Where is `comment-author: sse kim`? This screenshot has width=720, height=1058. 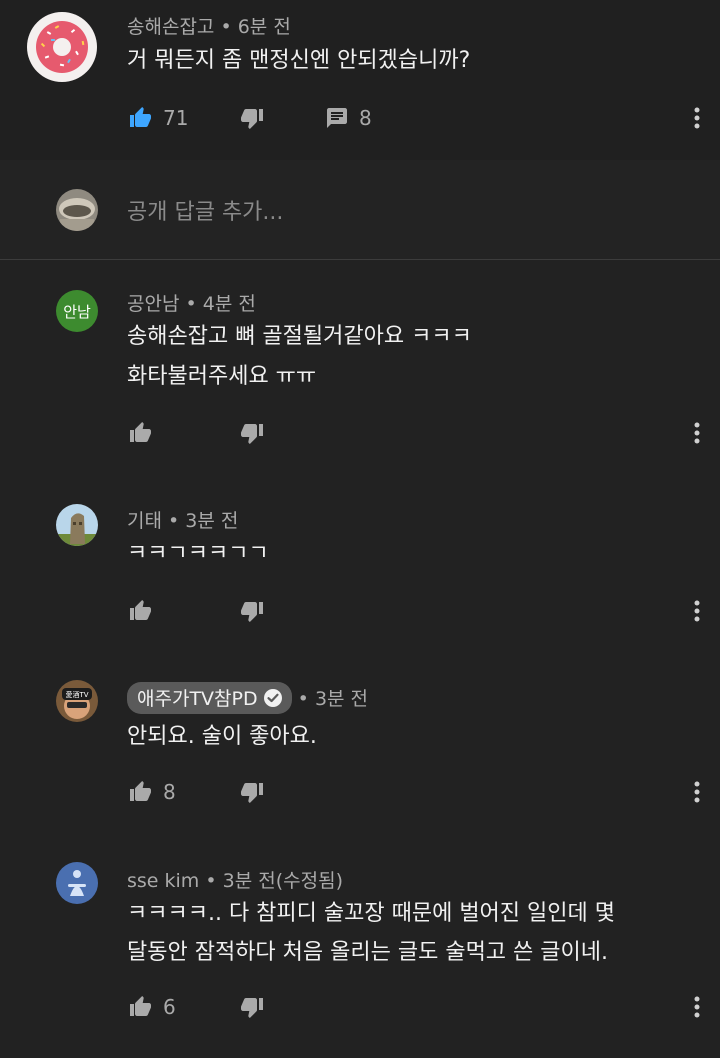 comment-author: sse kim is located at coordinates (163, 881).